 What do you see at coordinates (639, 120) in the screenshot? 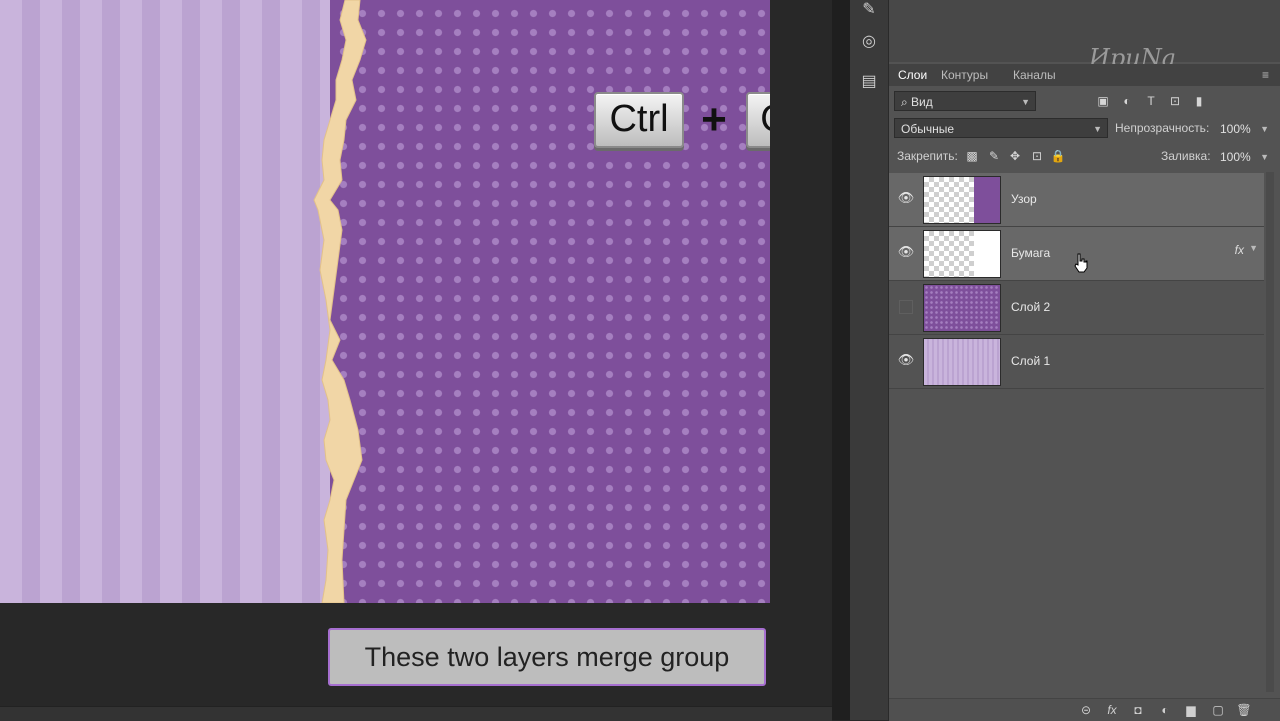
I see `ctrl-key: Ctrl` at bounding box center [639, 120].